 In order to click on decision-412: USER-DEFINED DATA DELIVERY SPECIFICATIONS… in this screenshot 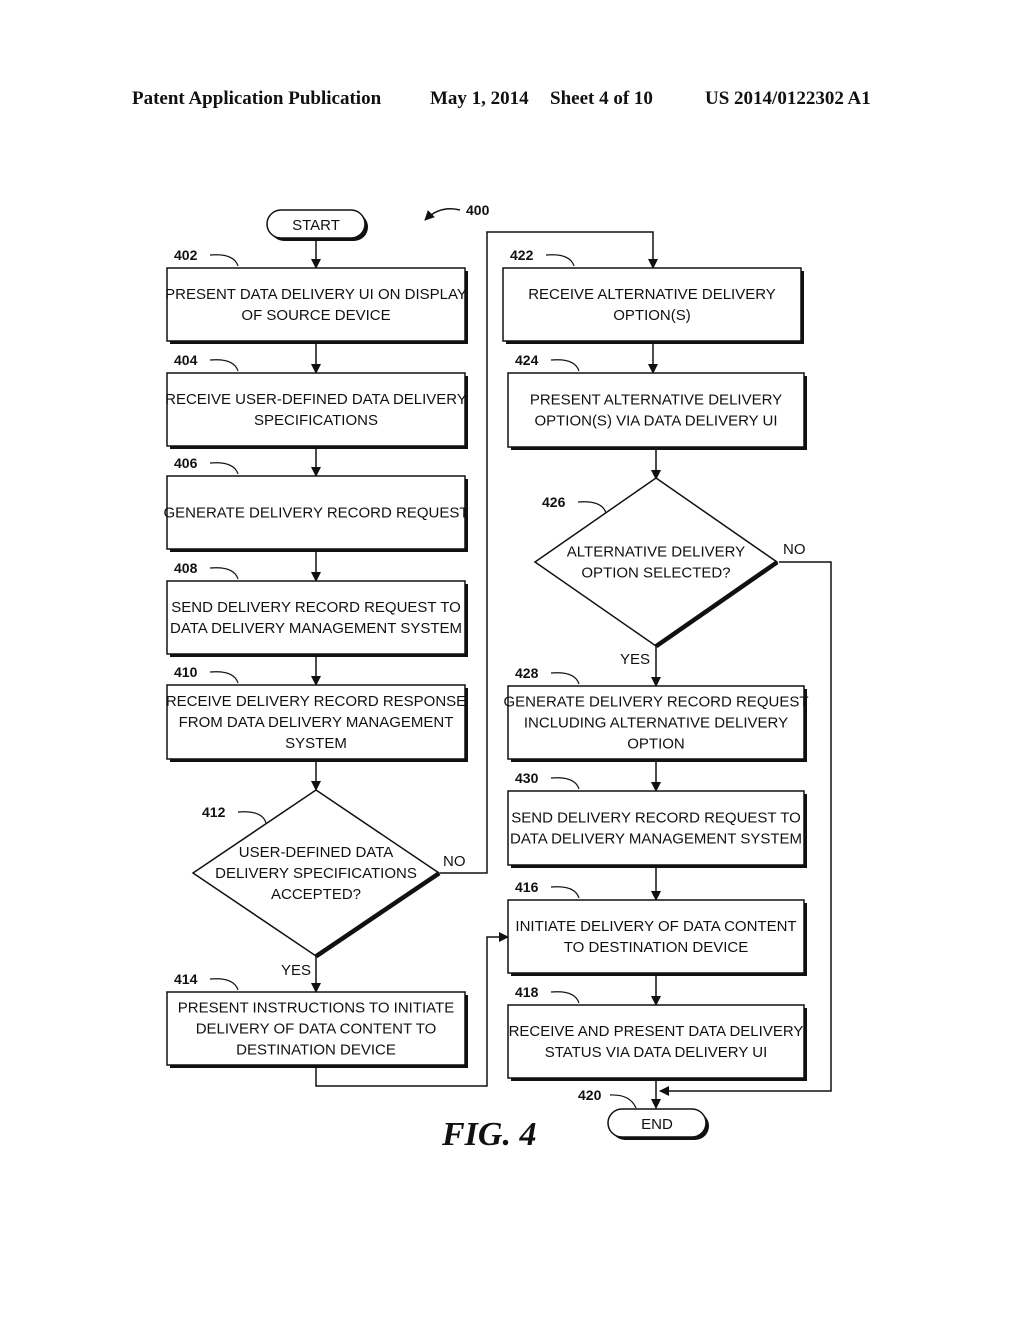, I will do `click(316, 874)`.